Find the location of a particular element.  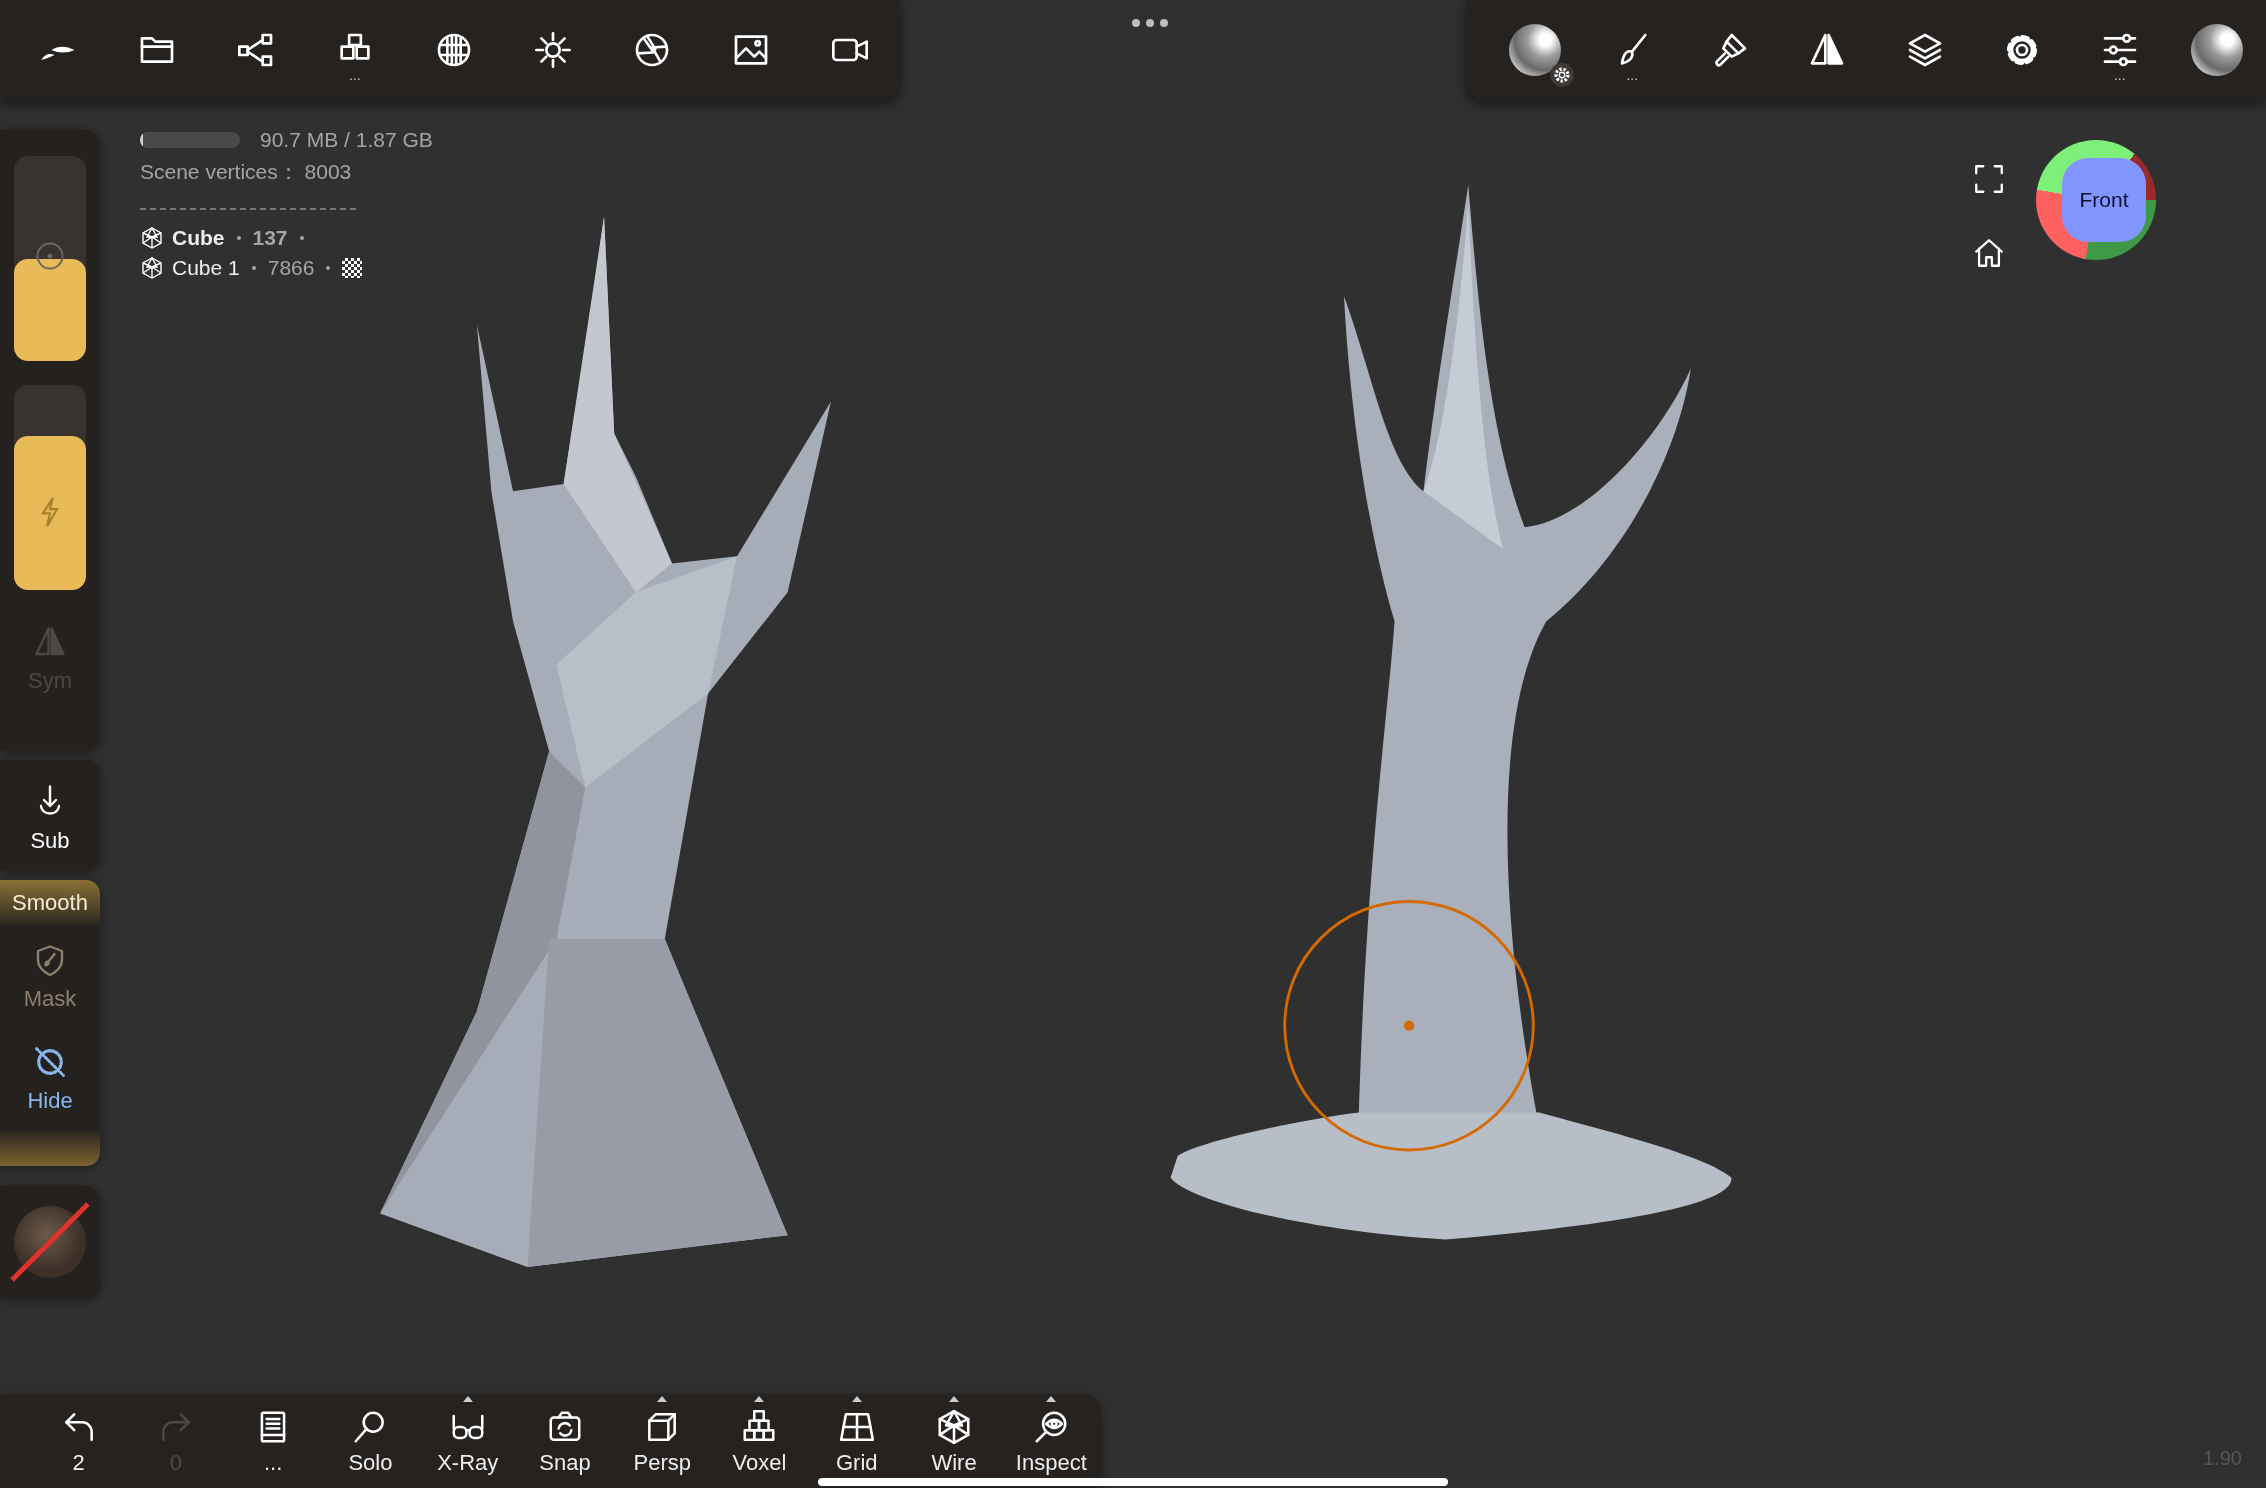

object-name: Cube 1 is located at coordinates (206, 268).